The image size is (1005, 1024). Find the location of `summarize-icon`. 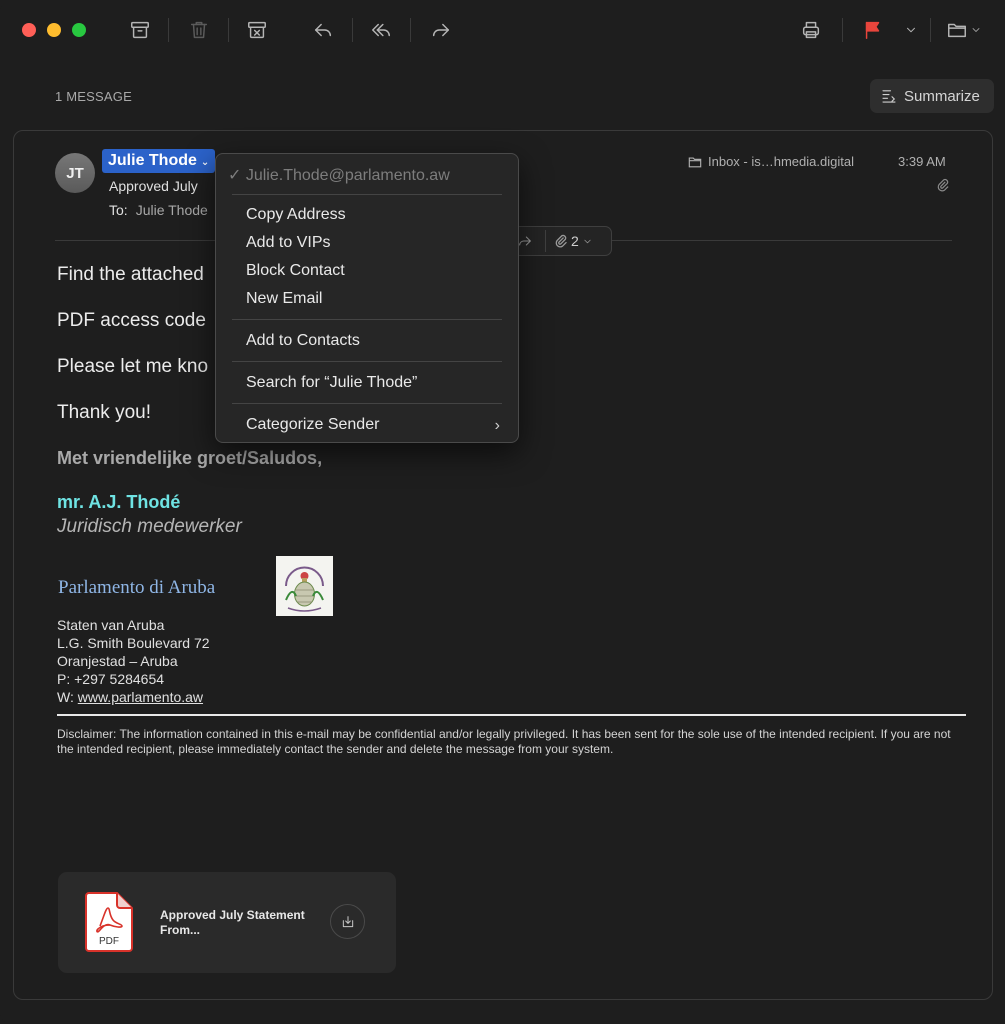

summarize-icon is located at coordinates (889, 96).